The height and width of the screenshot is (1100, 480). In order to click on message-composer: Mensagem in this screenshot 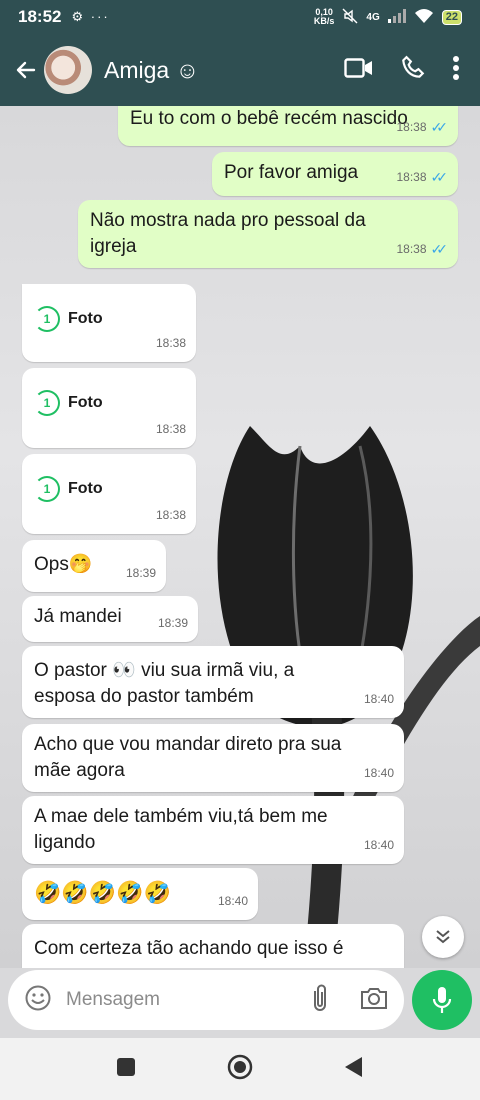, I will do `click(206, 1000)`.